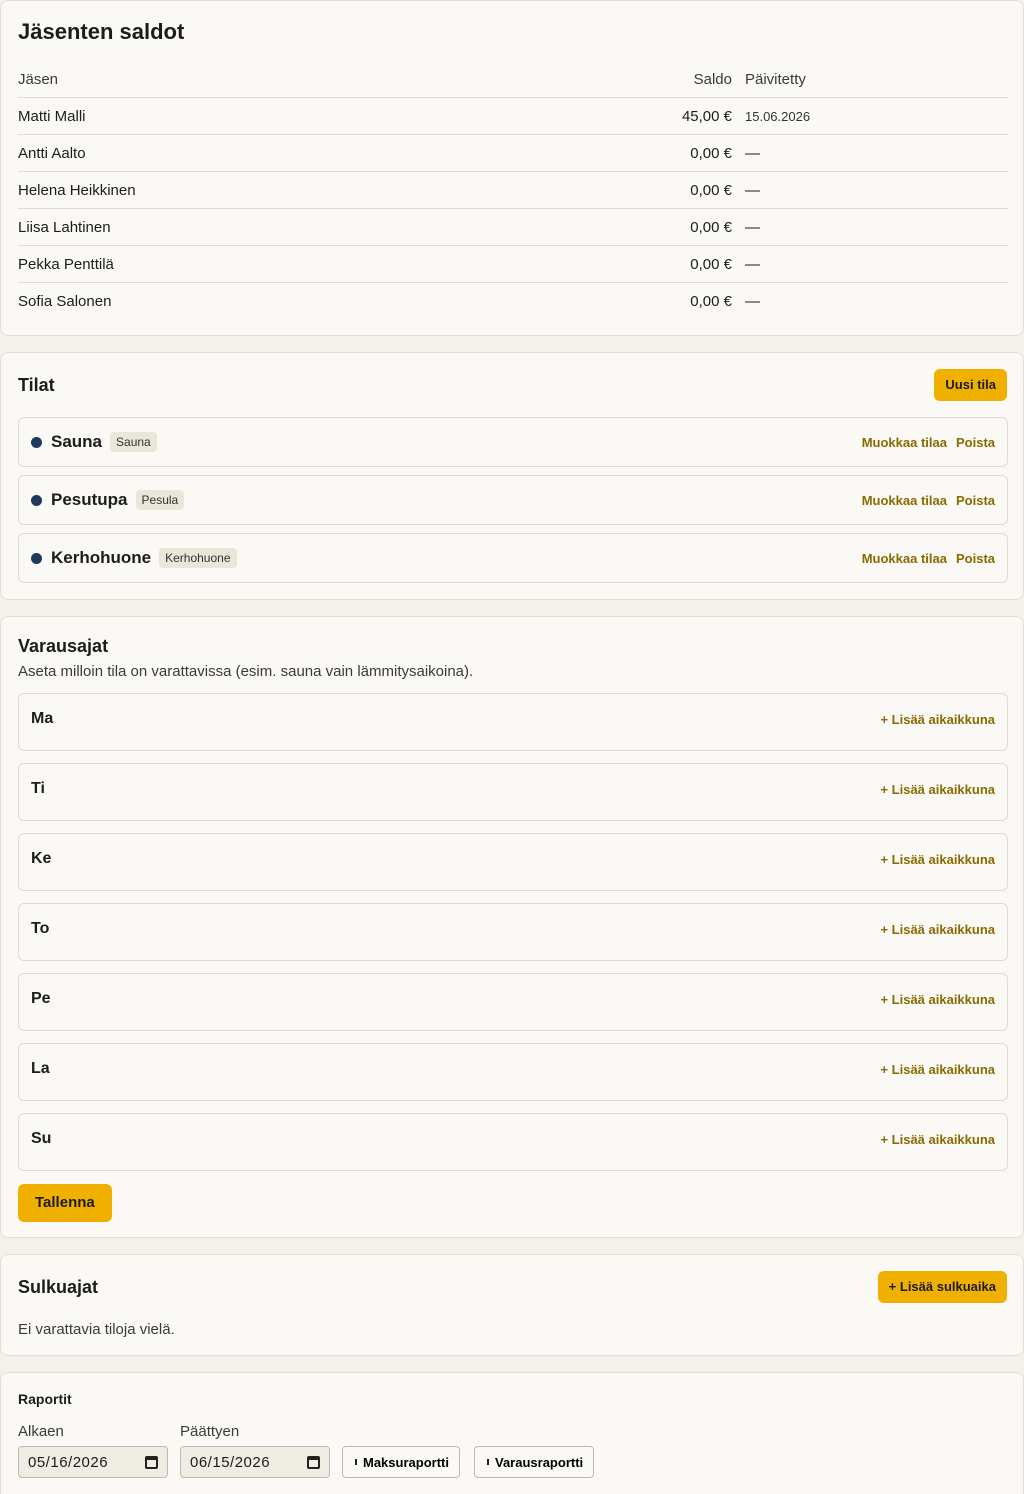  What do you see at coordinates (40, 1068) in the screenshot?
I see `day-label: La` at bounding box center [40, 1068].